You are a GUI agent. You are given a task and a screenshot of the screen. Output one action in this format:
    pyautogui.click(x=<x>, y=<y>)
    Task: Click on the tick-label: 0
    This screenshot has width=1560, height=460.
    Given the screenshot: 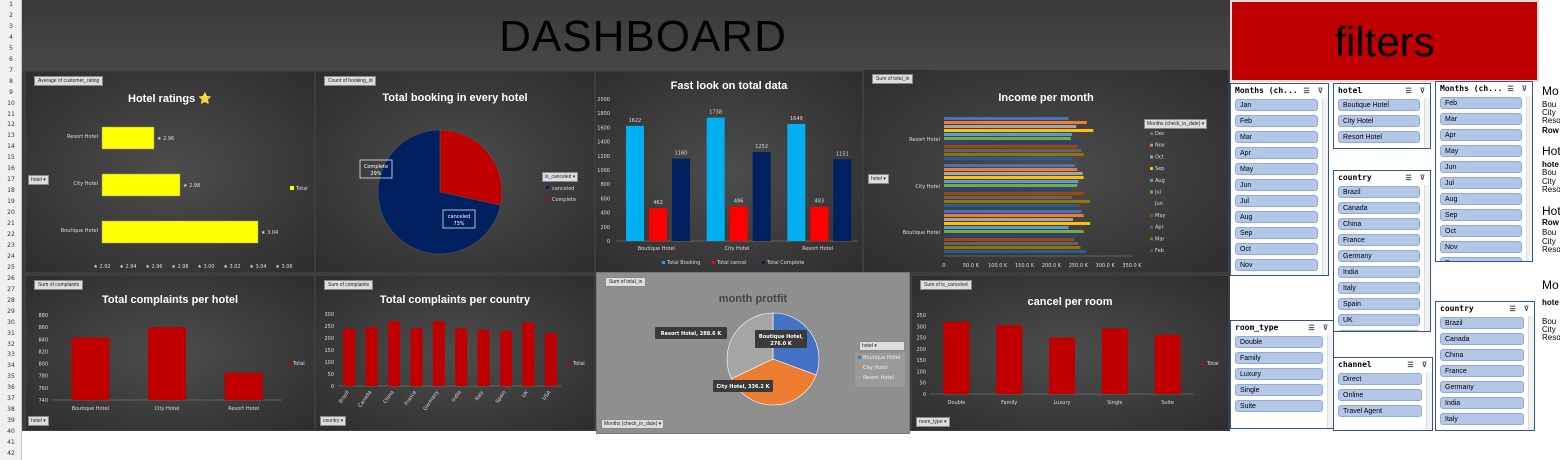 What is the action you would take?
    pyautogui.click(x=924, y=395)
    